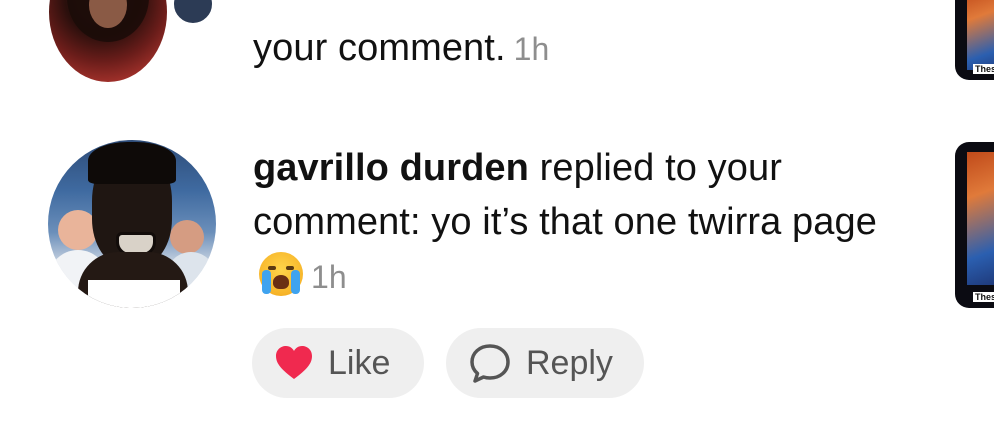 The image size is (994, 447). I want to click on like-button: Like, so click(338, 363).